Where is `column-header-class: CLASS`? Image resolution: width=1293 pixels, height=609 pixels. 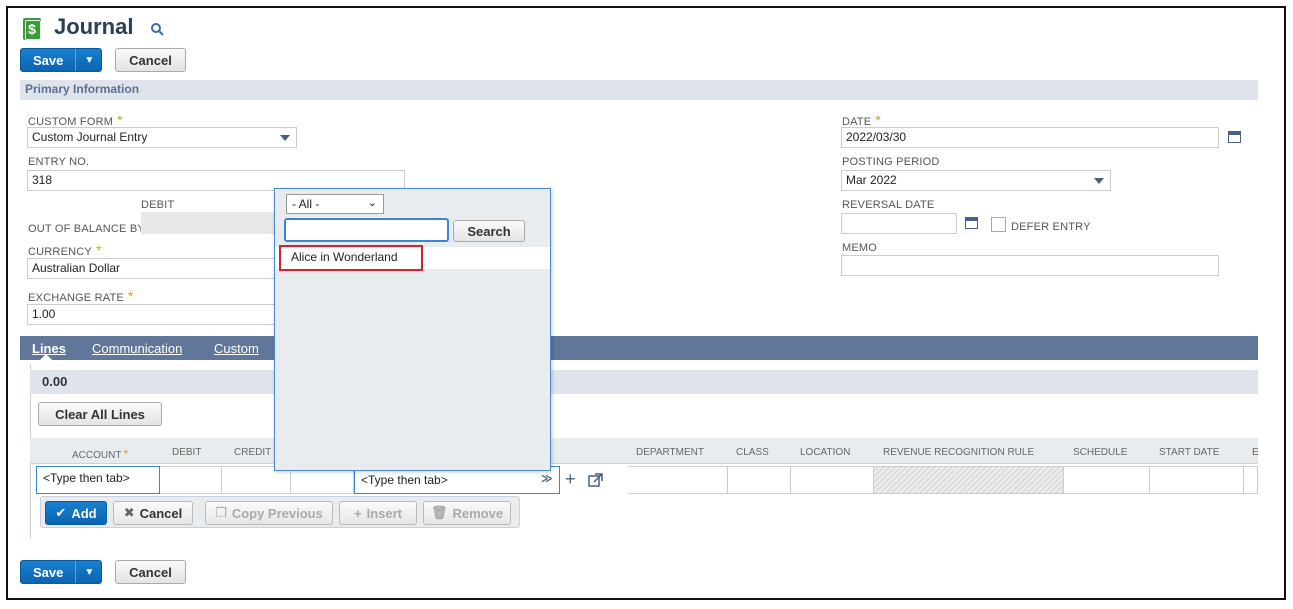
column-header-class: CLASS is located at coordinates (752, 452).